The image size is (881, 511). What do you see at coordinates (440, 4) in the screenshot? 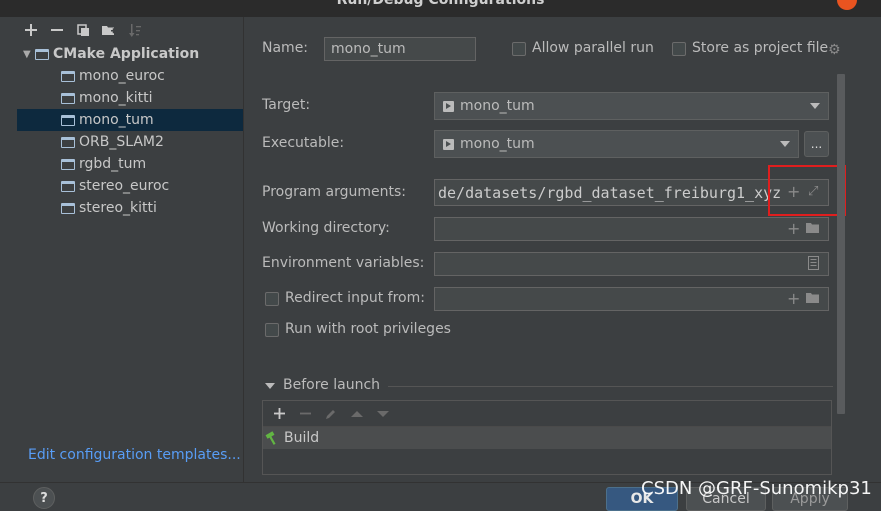
I see `window-title: Run/Debug Configurations` at bounding box center [440, 4].